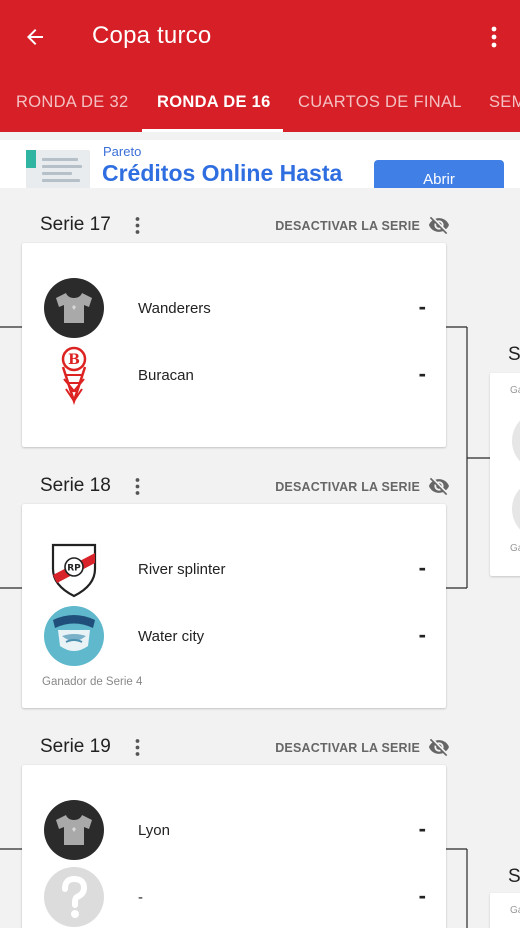  I want to click on ad-headline: Créditos Online Hasta, so click(222, 173).